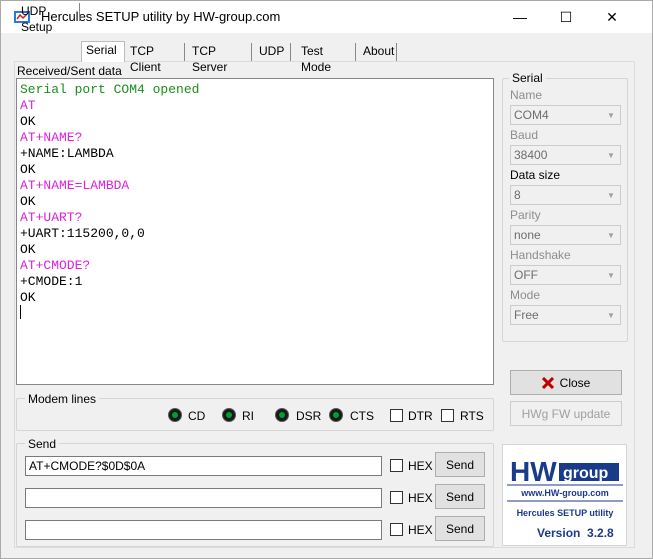 The height and width of the screenshot is (559, 653). I want to click on close-port-button: Close, so click(566, 382).